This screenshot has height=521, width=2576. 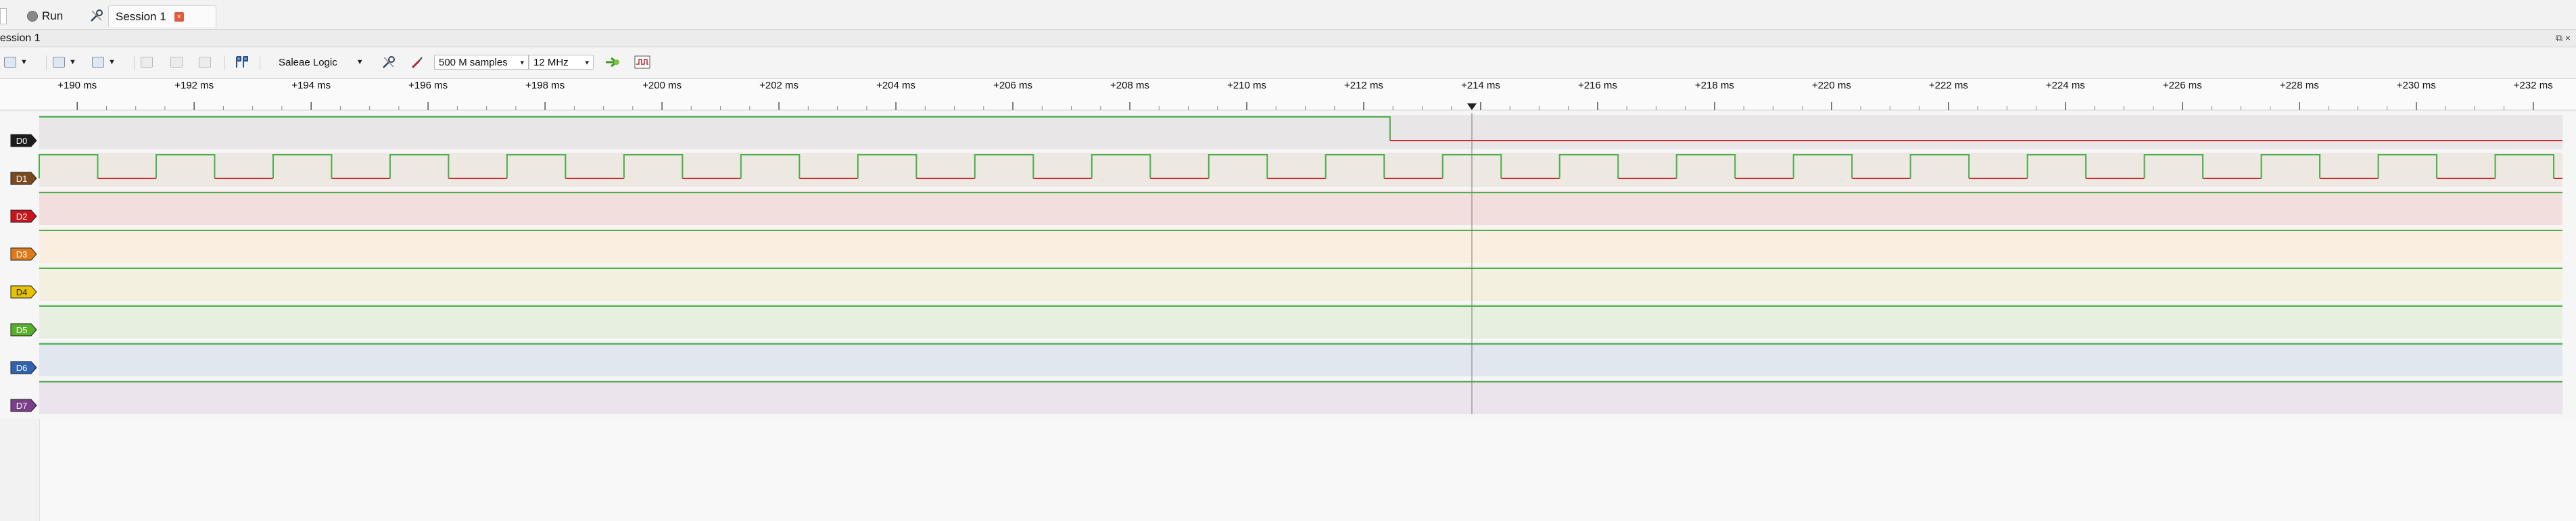 I want to click on trigger-button, so click(x=417, y=62).